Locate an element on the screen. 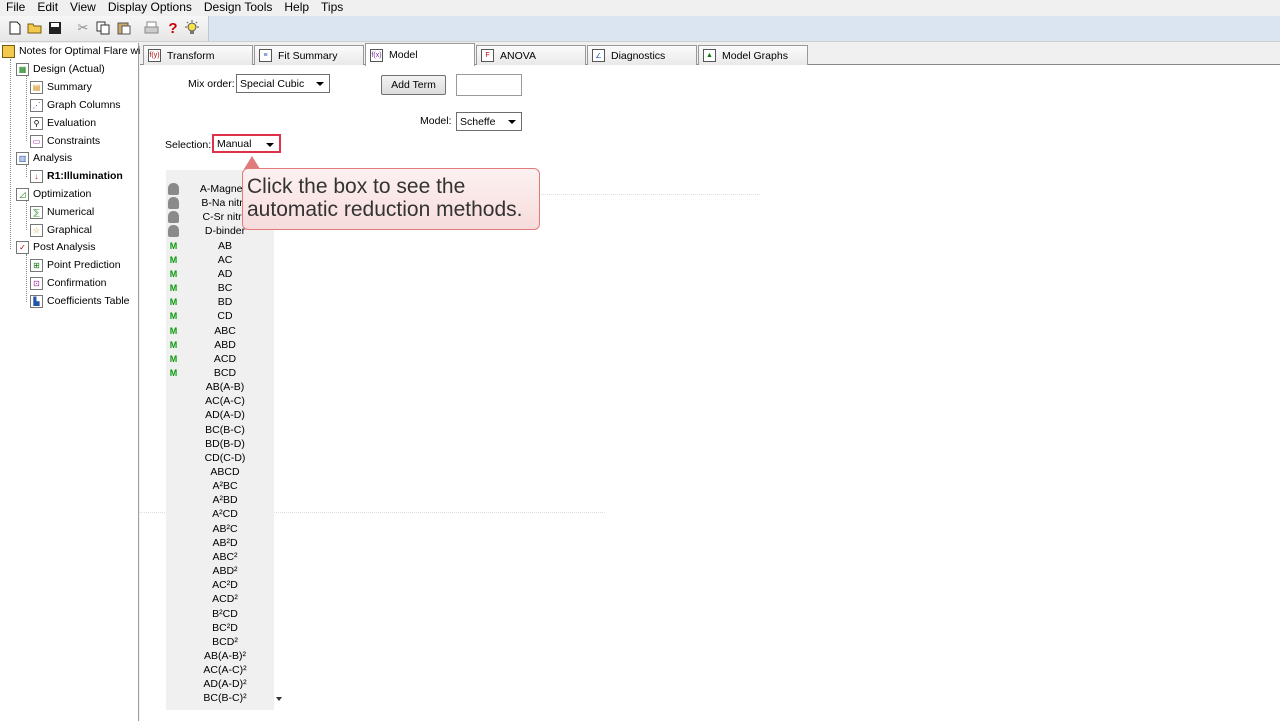  lock-icon is located at coordinates (173, 231).